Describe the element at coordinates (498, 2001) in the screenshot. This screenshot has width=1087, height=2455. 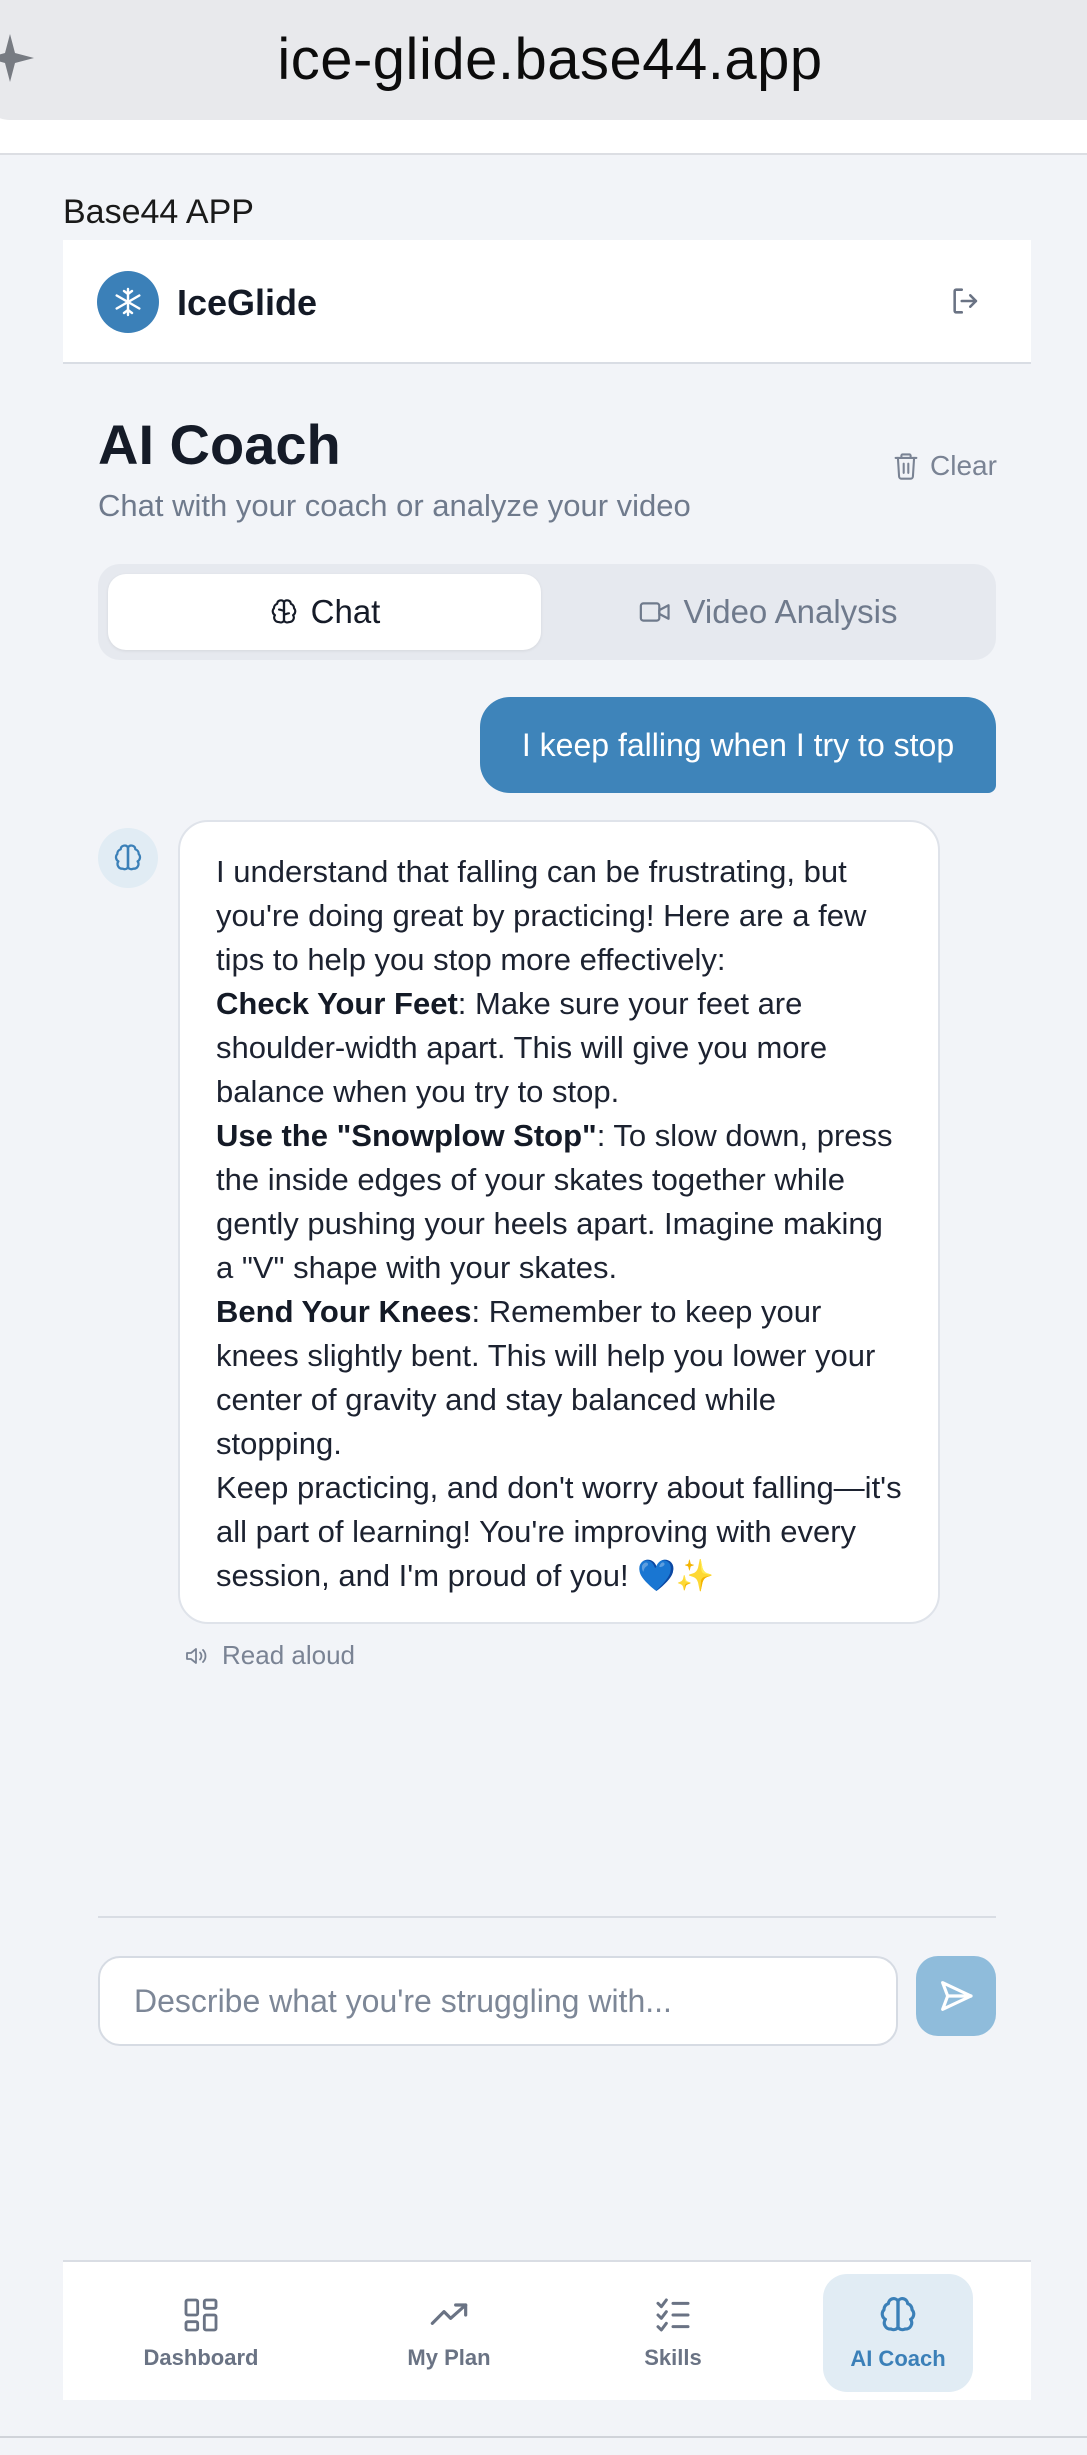
I see `message-input` at that location.